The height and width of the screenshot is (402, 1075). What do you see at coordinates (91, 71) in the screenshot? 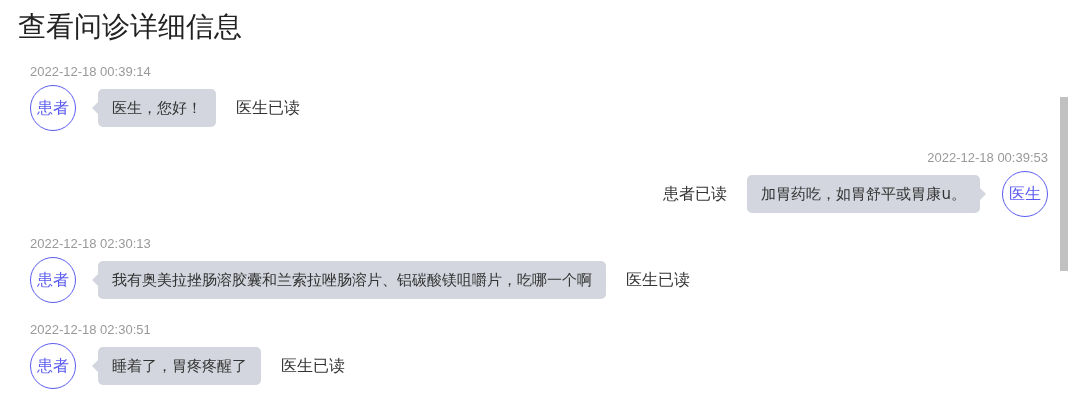
I see `message-time: 2022-12-18 00:39:14` at bounding box center [91, 71].